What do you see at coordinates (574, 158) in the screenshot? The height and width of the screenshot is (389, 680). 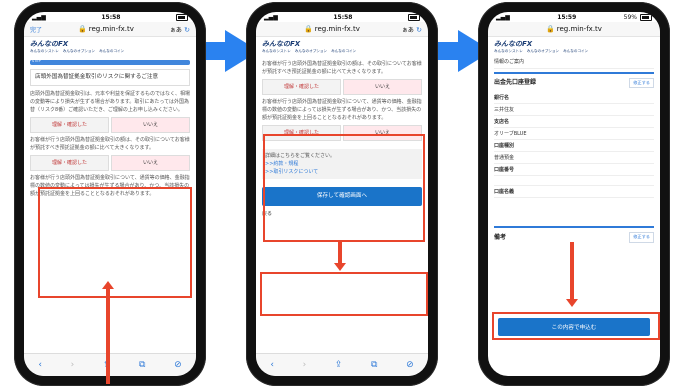 I see `account-type-value: 普通預金` at bounding box center [574, 158].